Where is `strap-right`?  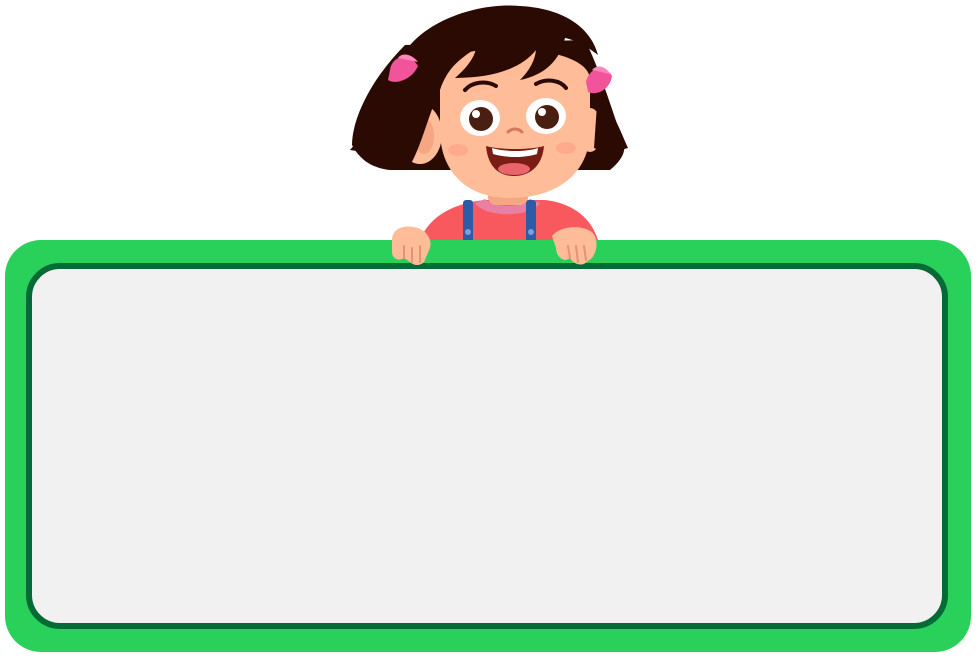 strap-right is located at coordinates (531, 221).